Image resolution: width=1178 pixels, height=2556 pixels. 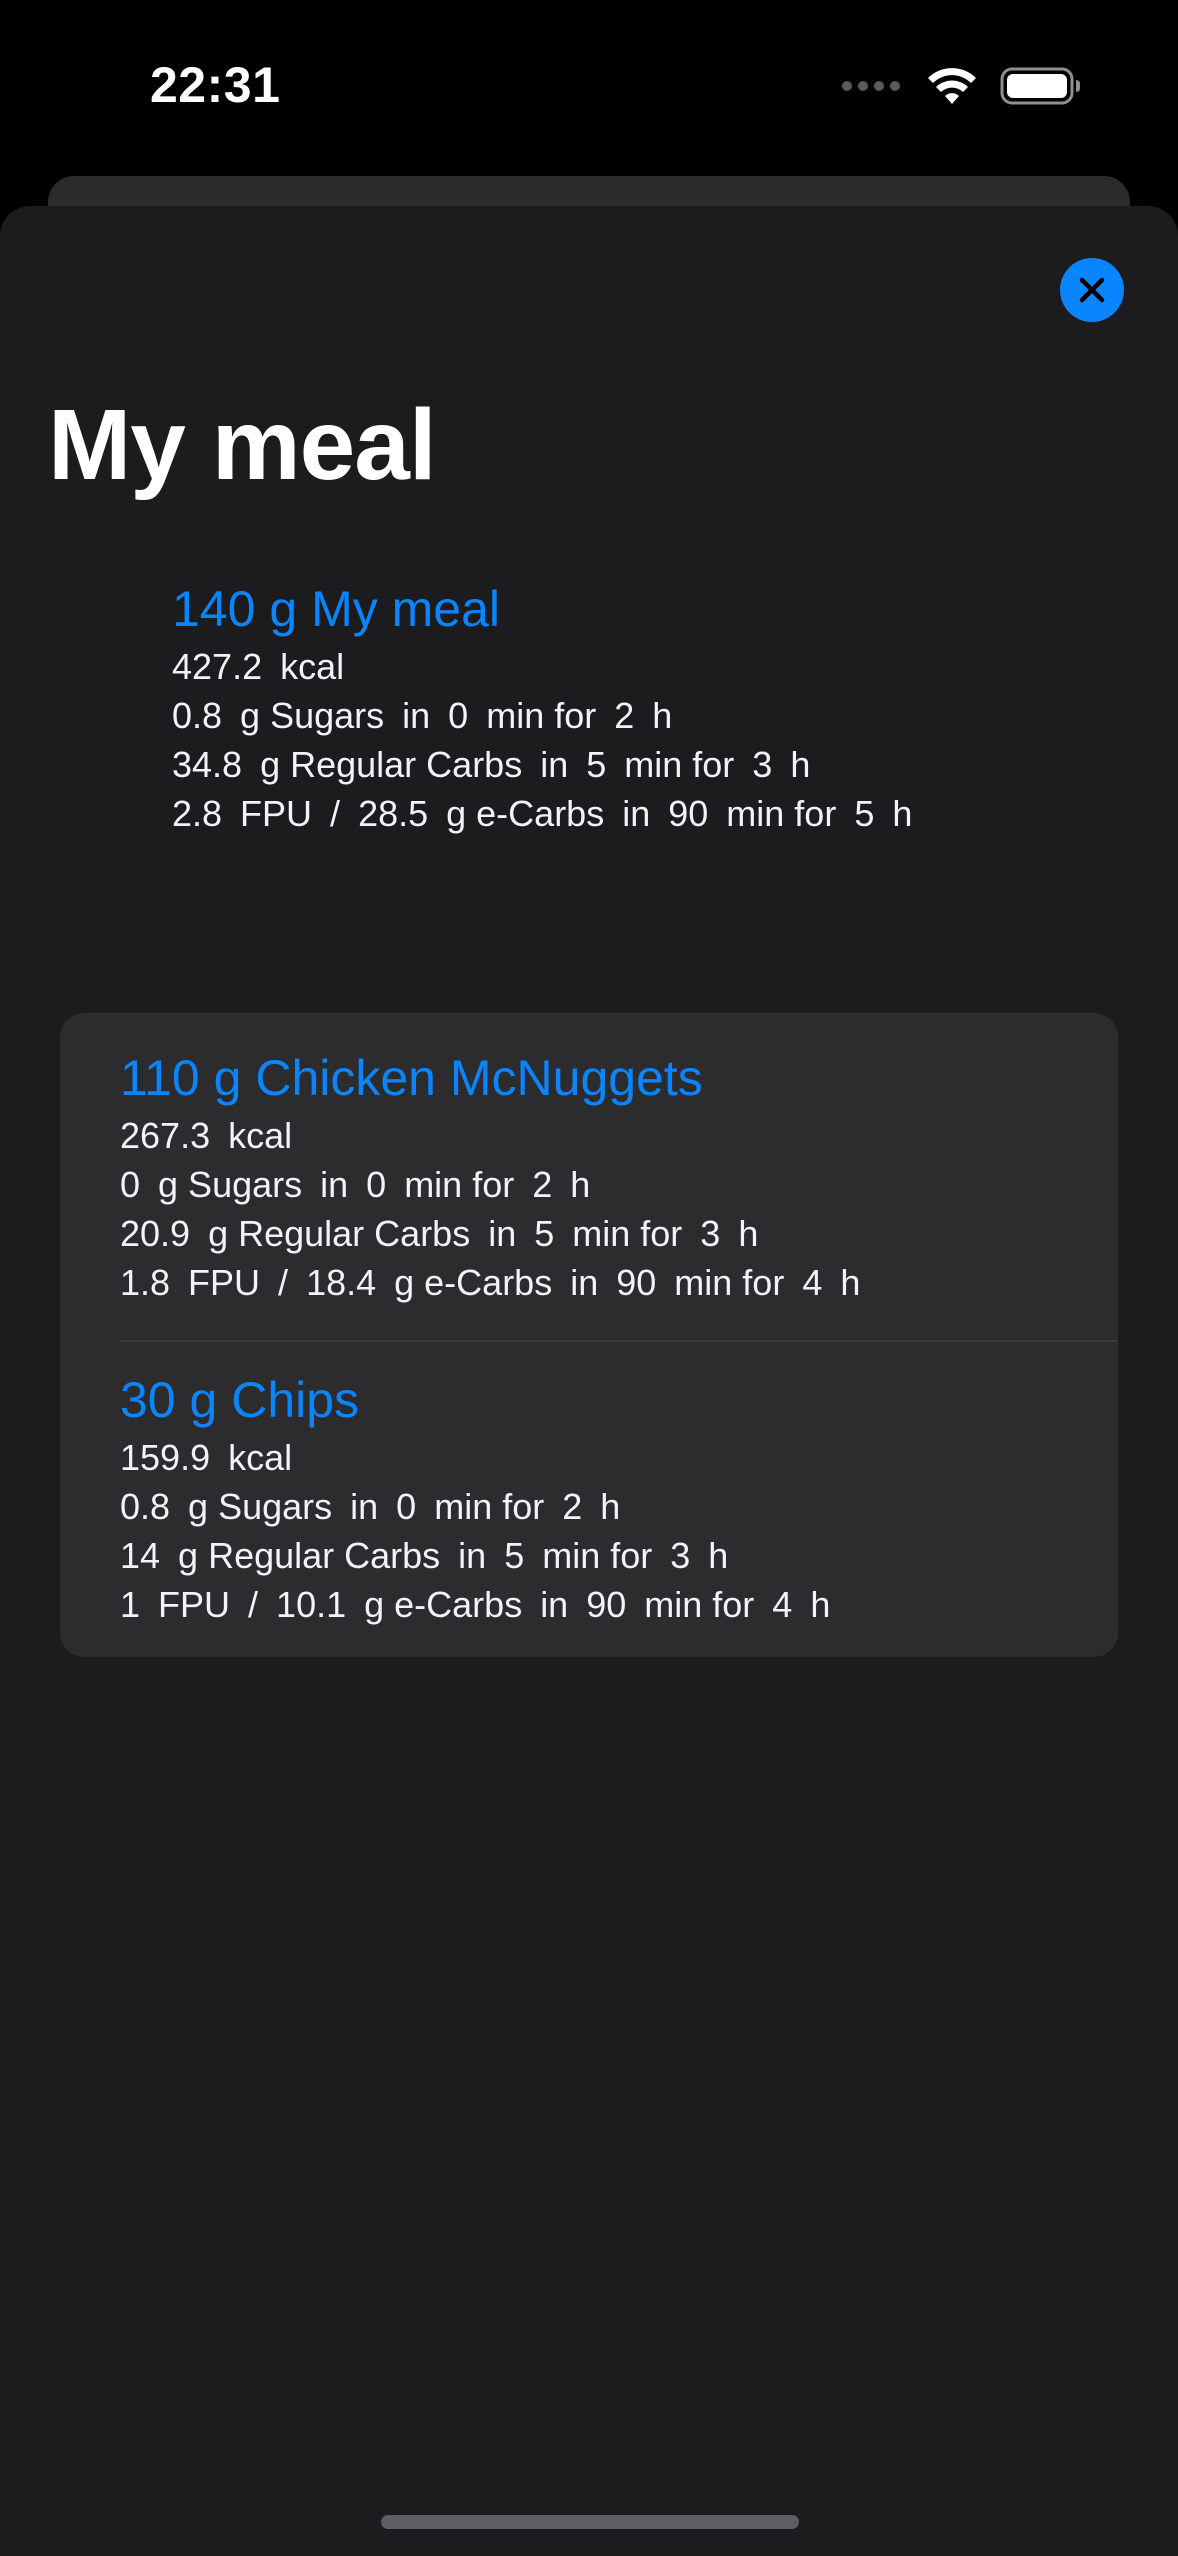 I want to click on home-indicator, so click(x=590, y=2522).